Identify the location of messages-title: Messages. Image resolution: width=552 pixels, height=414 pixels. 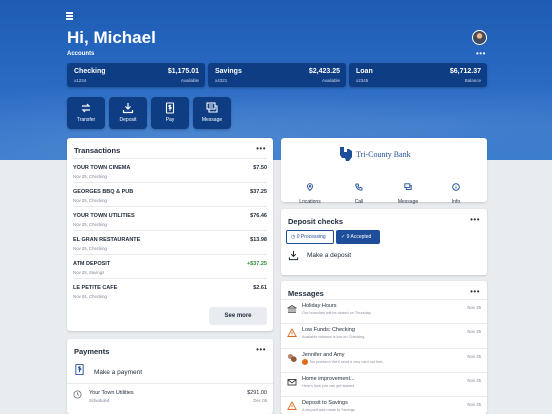
(306, 293).